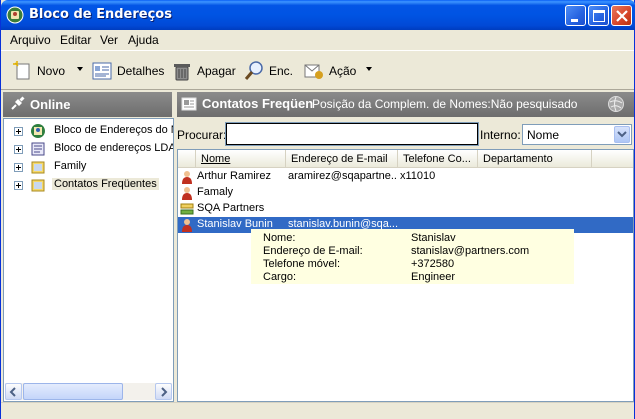  What do you see at coordinates (87, 104) in the screenshot?
I see `online-pane-header: Online` at bounding box center [87, 104].